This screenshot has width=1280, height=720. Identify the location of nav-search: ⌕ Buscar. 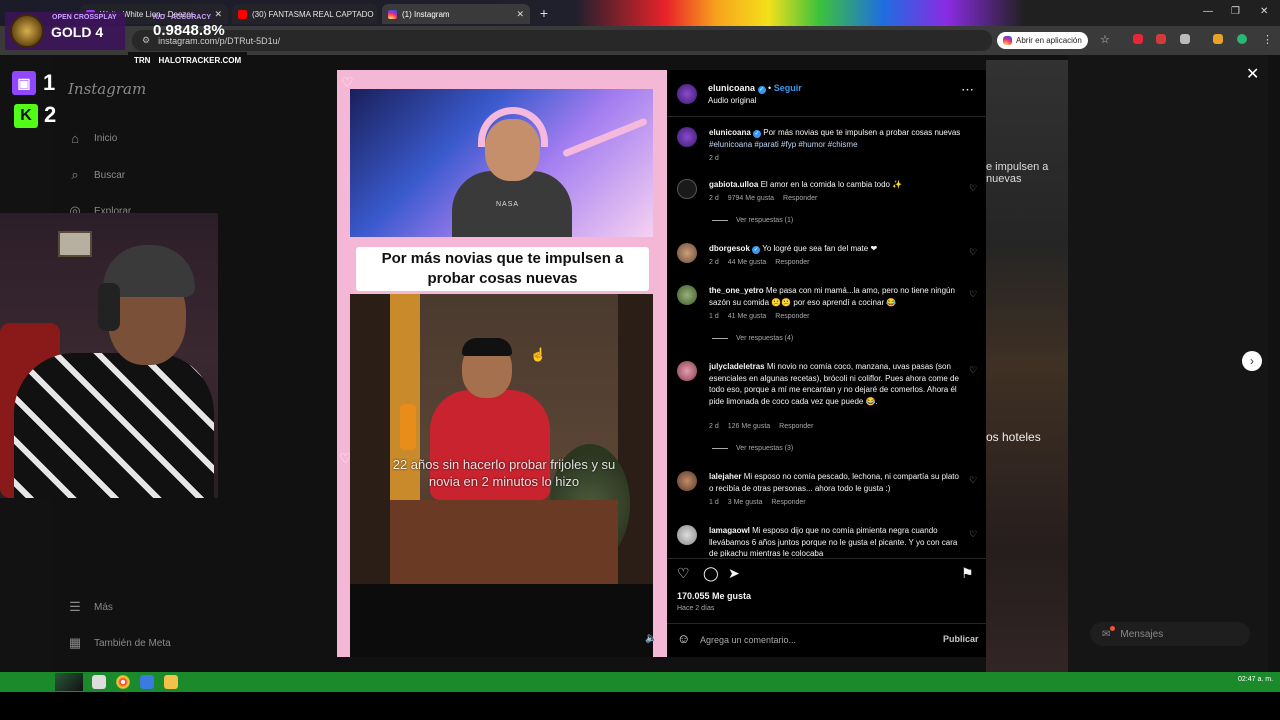
(96, 175).